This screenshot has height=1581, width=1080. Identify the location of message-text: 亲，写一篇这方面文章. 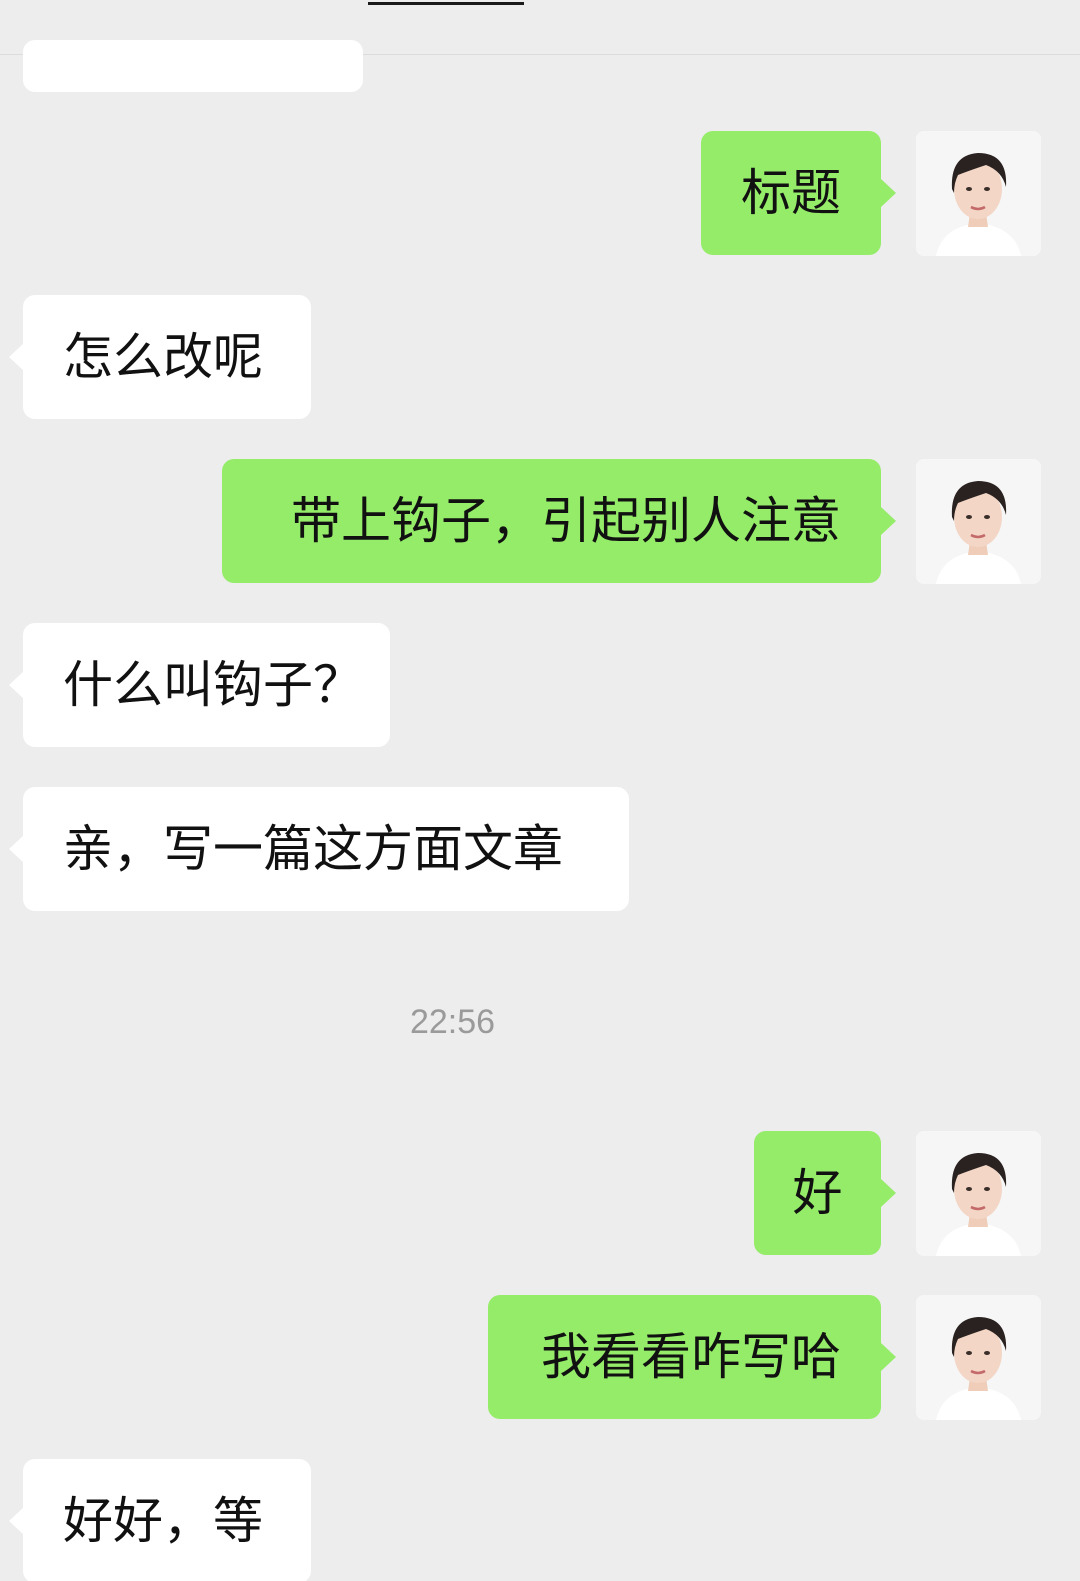
(313, 849).